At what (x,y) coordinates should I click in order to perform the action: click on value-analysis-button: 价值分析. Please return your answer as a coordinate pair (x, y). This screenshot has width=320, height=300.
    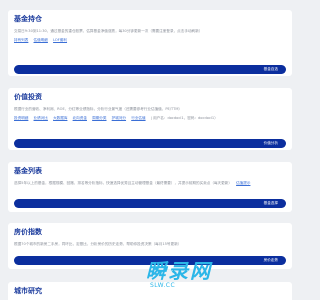
    Looking at the image, I should click on (150, 143).